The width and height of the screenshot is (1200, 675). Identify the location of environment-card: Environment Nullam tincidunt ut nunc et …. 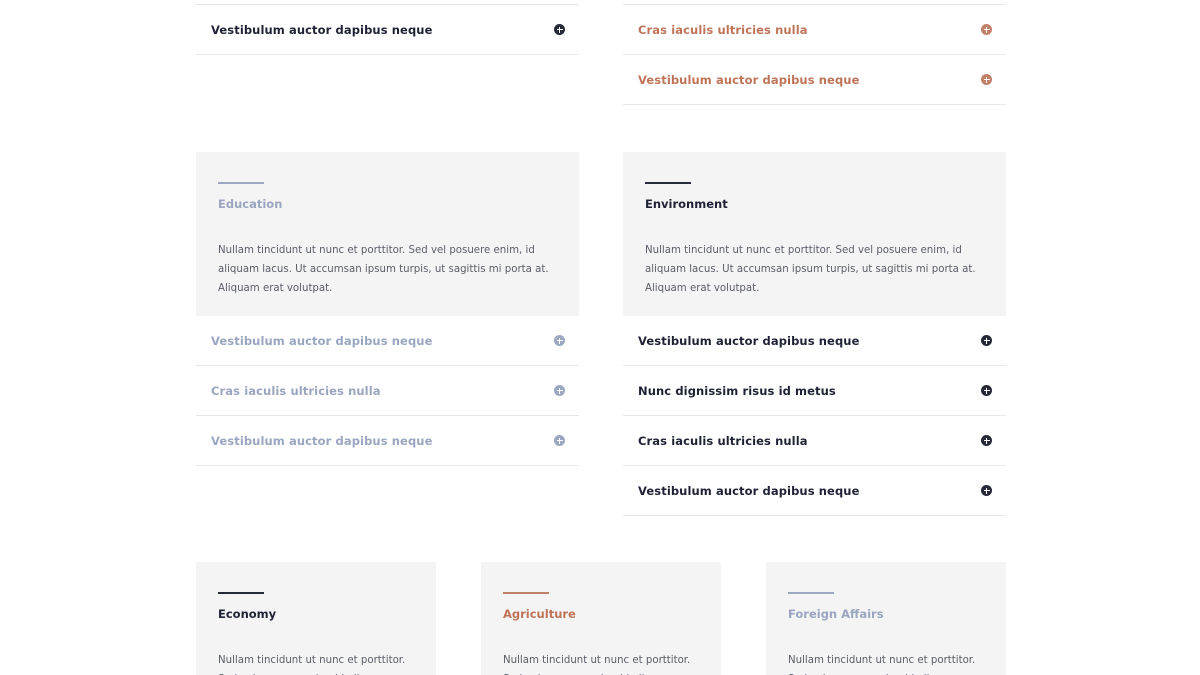
(814, 234).